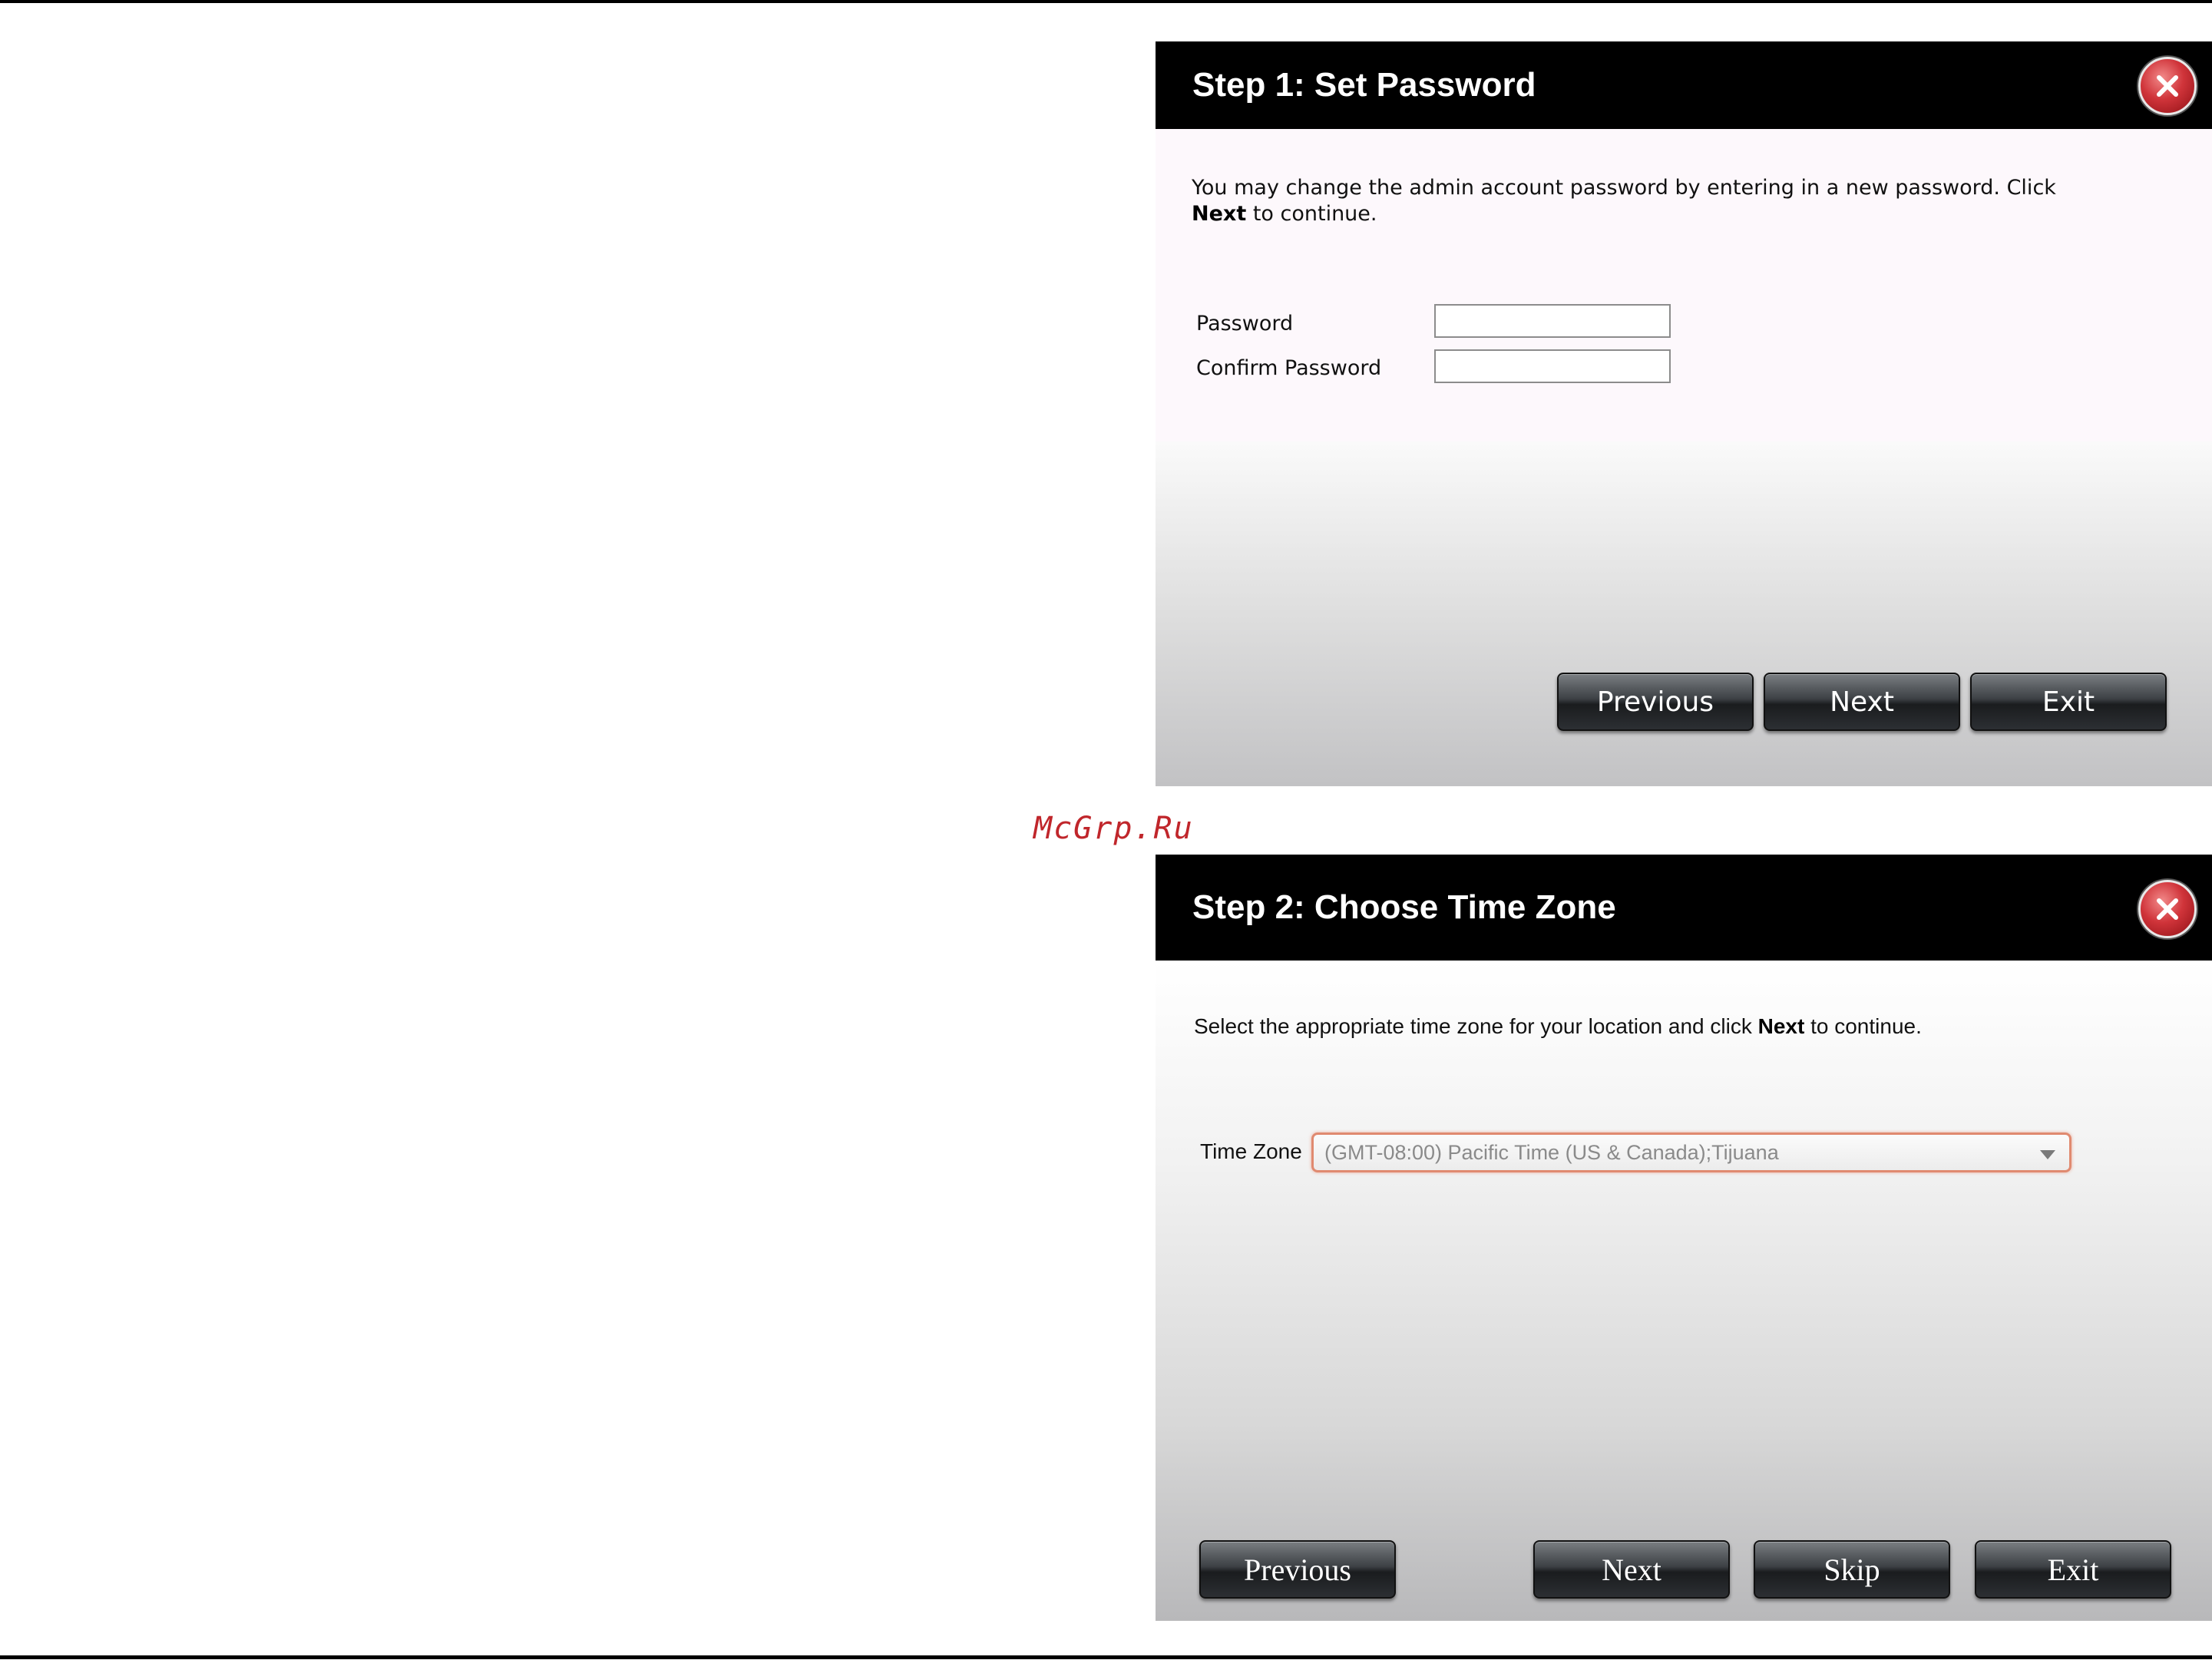 This screenshot has height=1660, width=2212. Describe the element at coordinates (1289, 368) in the screenshot. I see `confirm-password-label: Confirm Password` at that location.